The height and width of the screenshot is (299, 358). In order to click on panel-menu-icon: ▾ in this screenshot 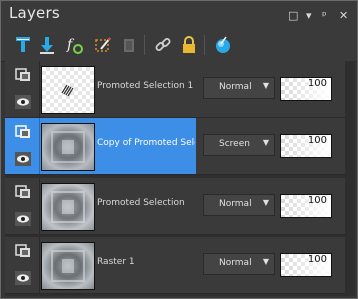, I will do `click(309, 15)`.